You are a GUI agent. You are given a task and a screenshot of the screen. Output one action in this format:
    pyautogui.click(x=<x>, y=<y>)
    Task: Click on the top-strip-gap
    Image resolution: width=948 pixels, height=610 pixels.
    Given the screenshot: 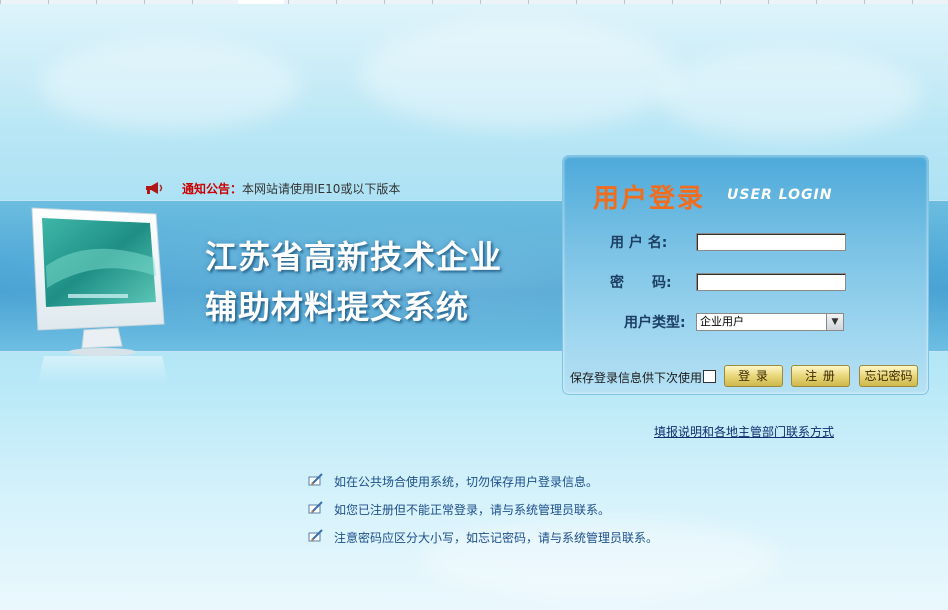 What is the action you would take?
    pyautogui.click(x=261, y=2)
    